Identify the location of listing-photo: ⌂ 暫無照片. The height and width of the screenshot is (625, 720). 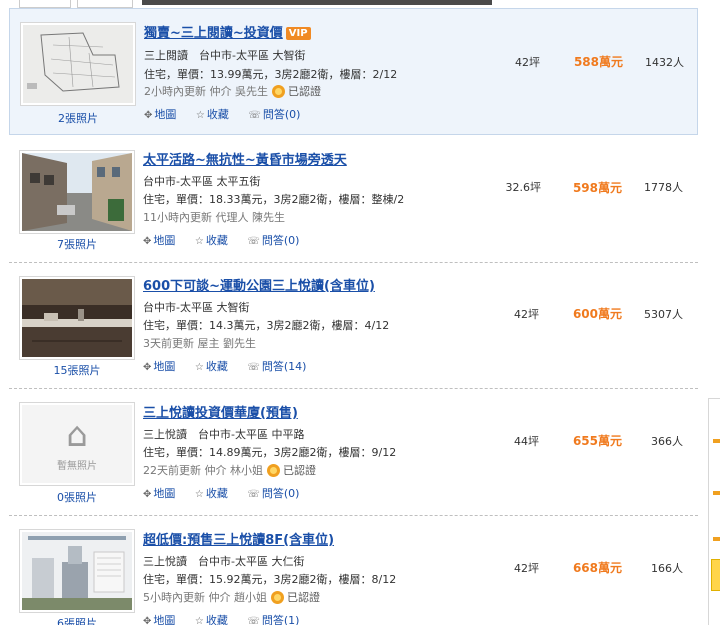
(77, 444).